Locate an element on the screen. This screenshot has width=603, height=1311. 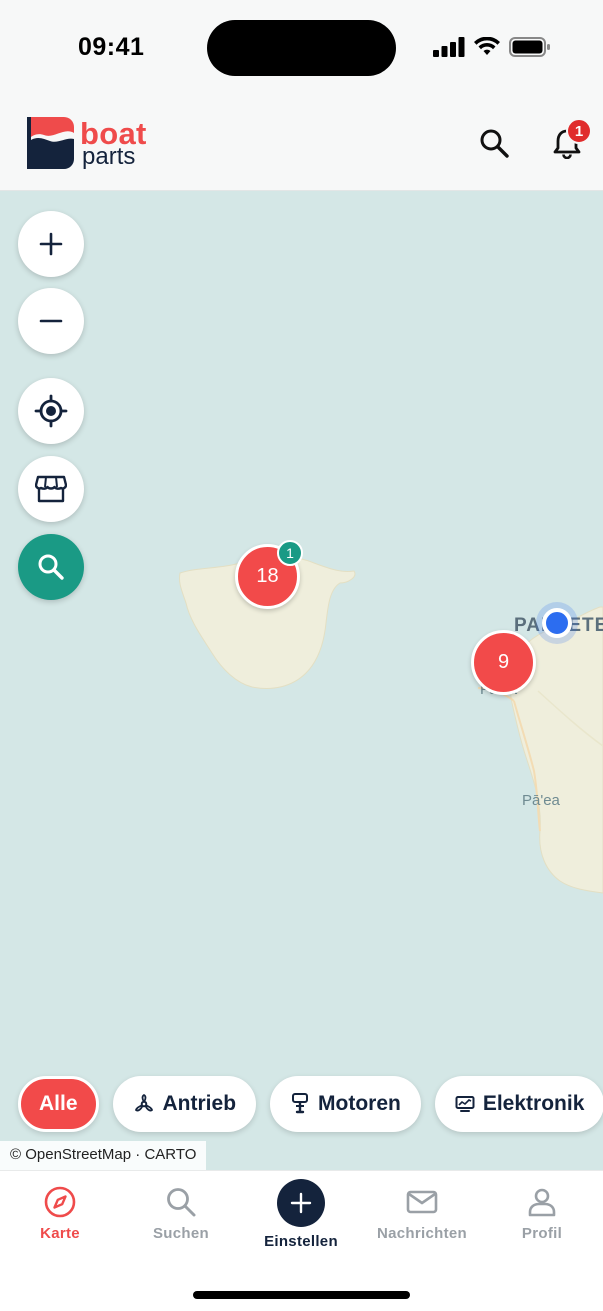
flag-logo-icon is located at coordinates (50, 143).